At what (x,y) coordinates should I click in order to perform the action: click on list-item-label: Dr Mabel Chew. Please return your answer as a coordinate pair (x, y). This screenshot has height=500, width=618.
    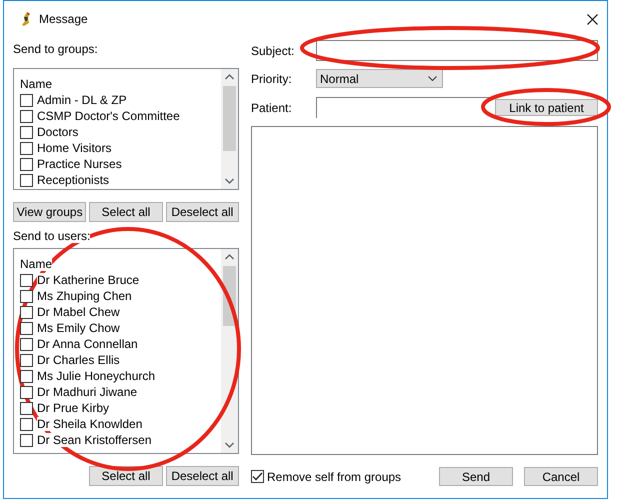
    Looking at the image, I should click on (78, 312).